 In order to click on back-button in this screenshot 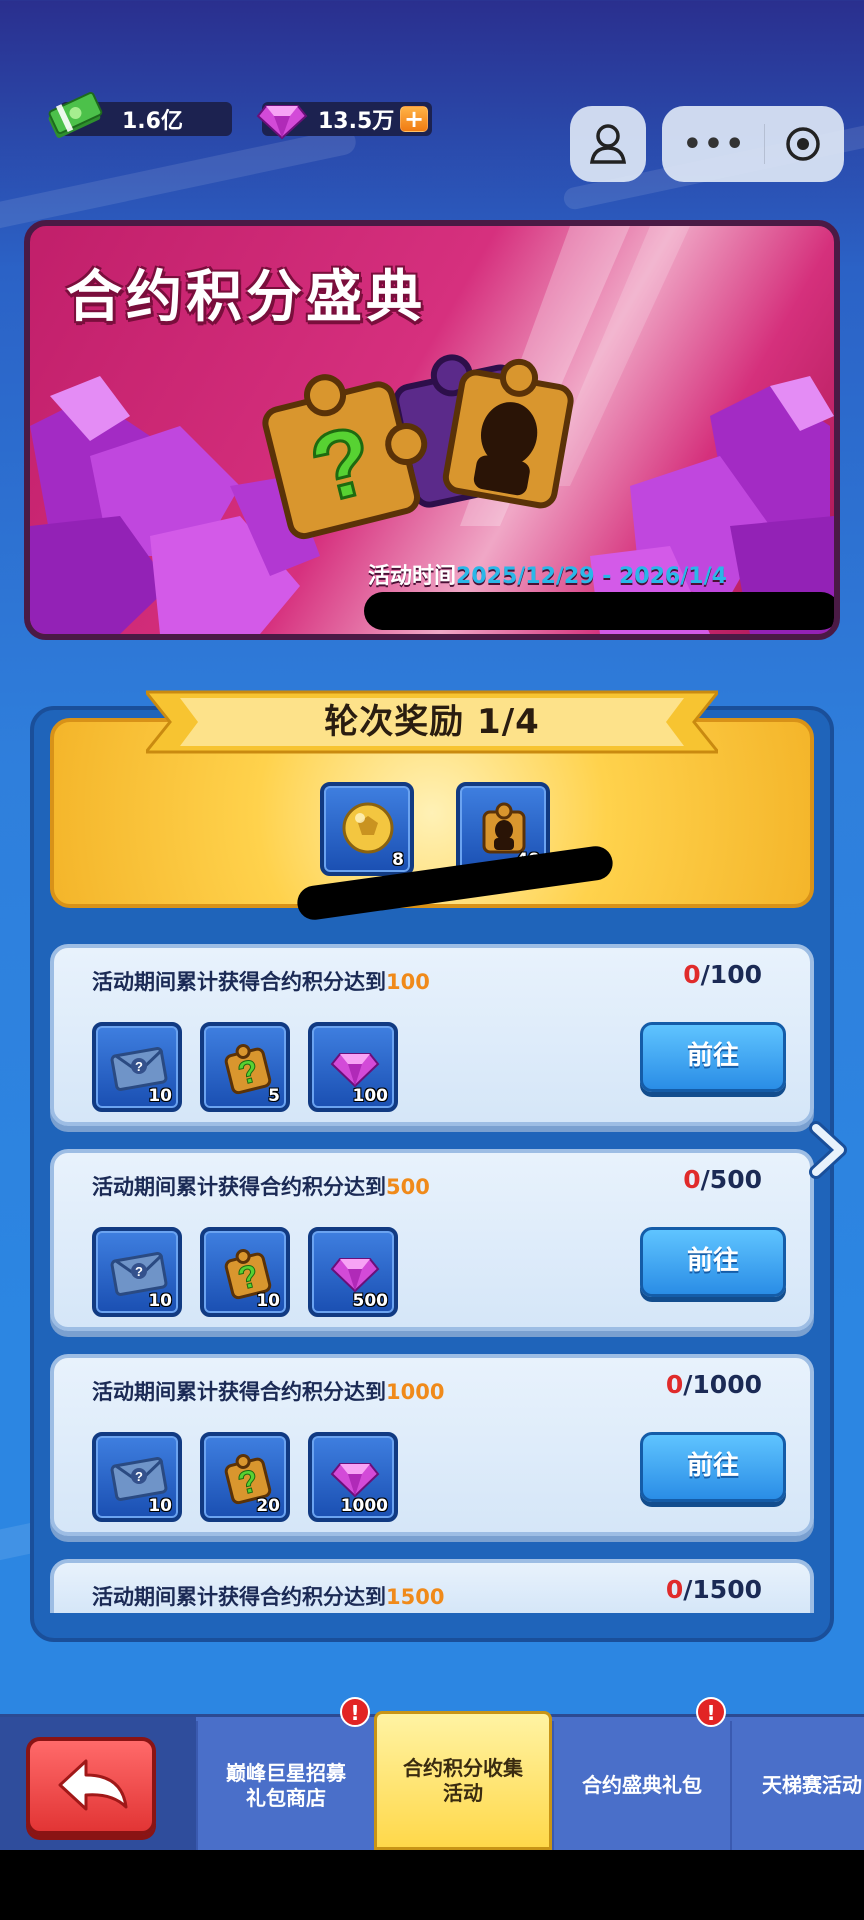, I will do `click(91, 1786)`.